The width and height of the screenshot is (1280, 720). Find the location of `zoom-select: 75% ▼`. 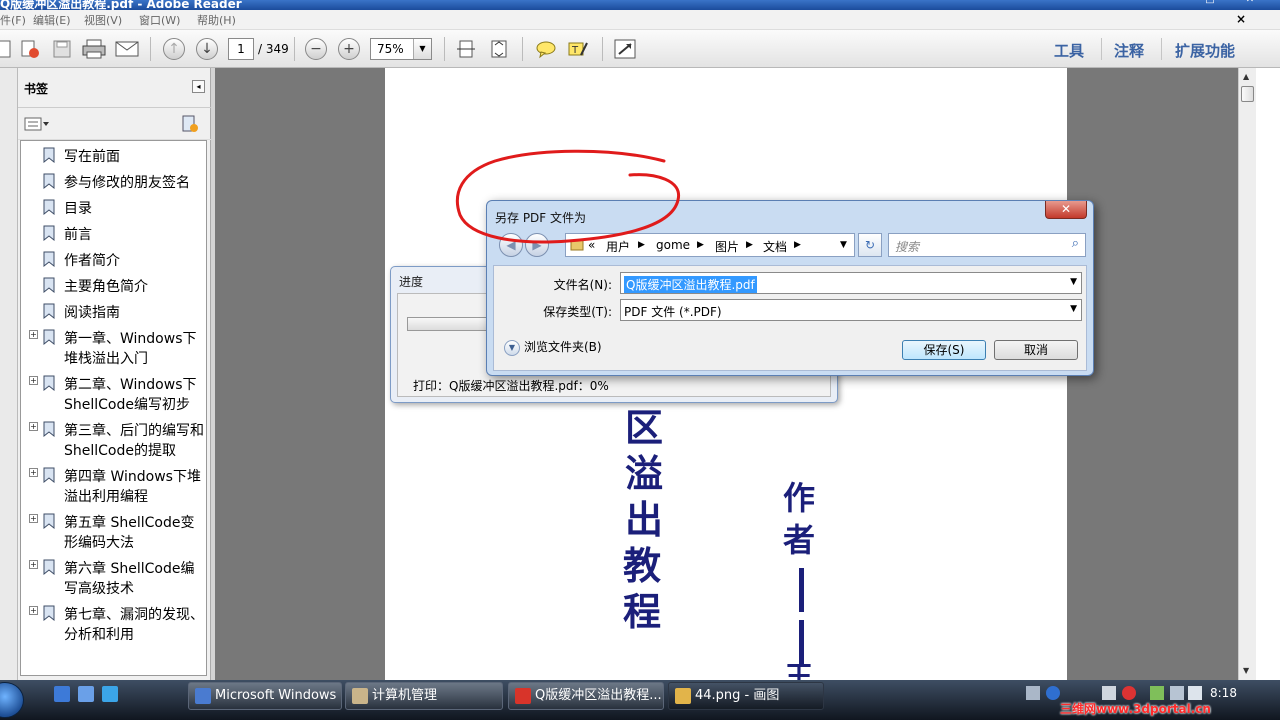

zoom-select: 75% ▼ is located at coordinates (401, 49).